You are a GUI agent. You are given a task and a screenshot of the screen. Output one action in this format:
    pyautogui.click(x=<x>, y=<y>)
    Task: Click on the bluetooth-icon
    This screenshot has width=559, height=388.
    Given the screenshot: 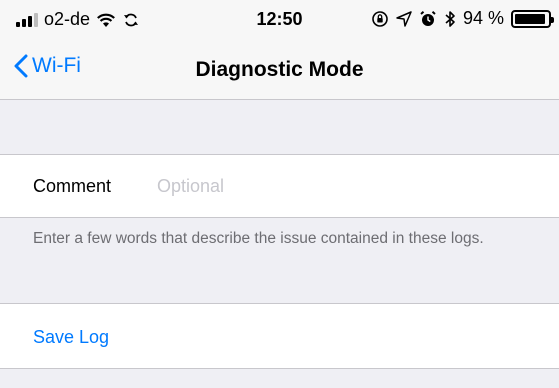 What is the action you would take?
    pyautogui.click(x=450, y=18)
    